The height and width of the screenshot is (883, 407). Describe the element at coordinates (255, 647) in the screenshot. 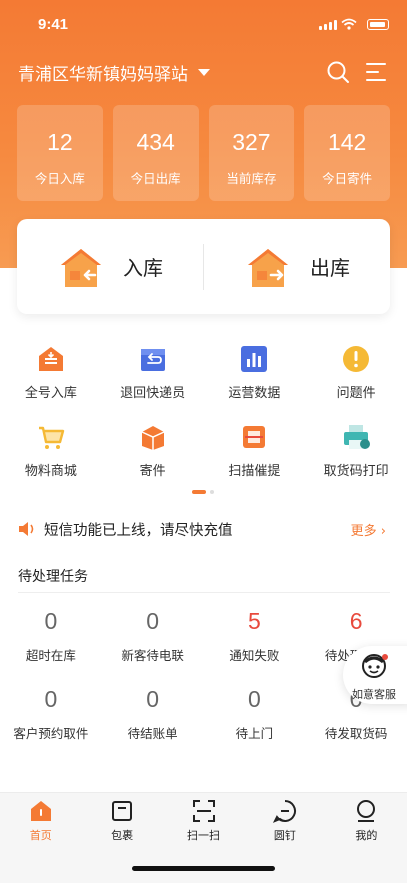

I see `task-notify-failed: 5 通知失败` at that location.